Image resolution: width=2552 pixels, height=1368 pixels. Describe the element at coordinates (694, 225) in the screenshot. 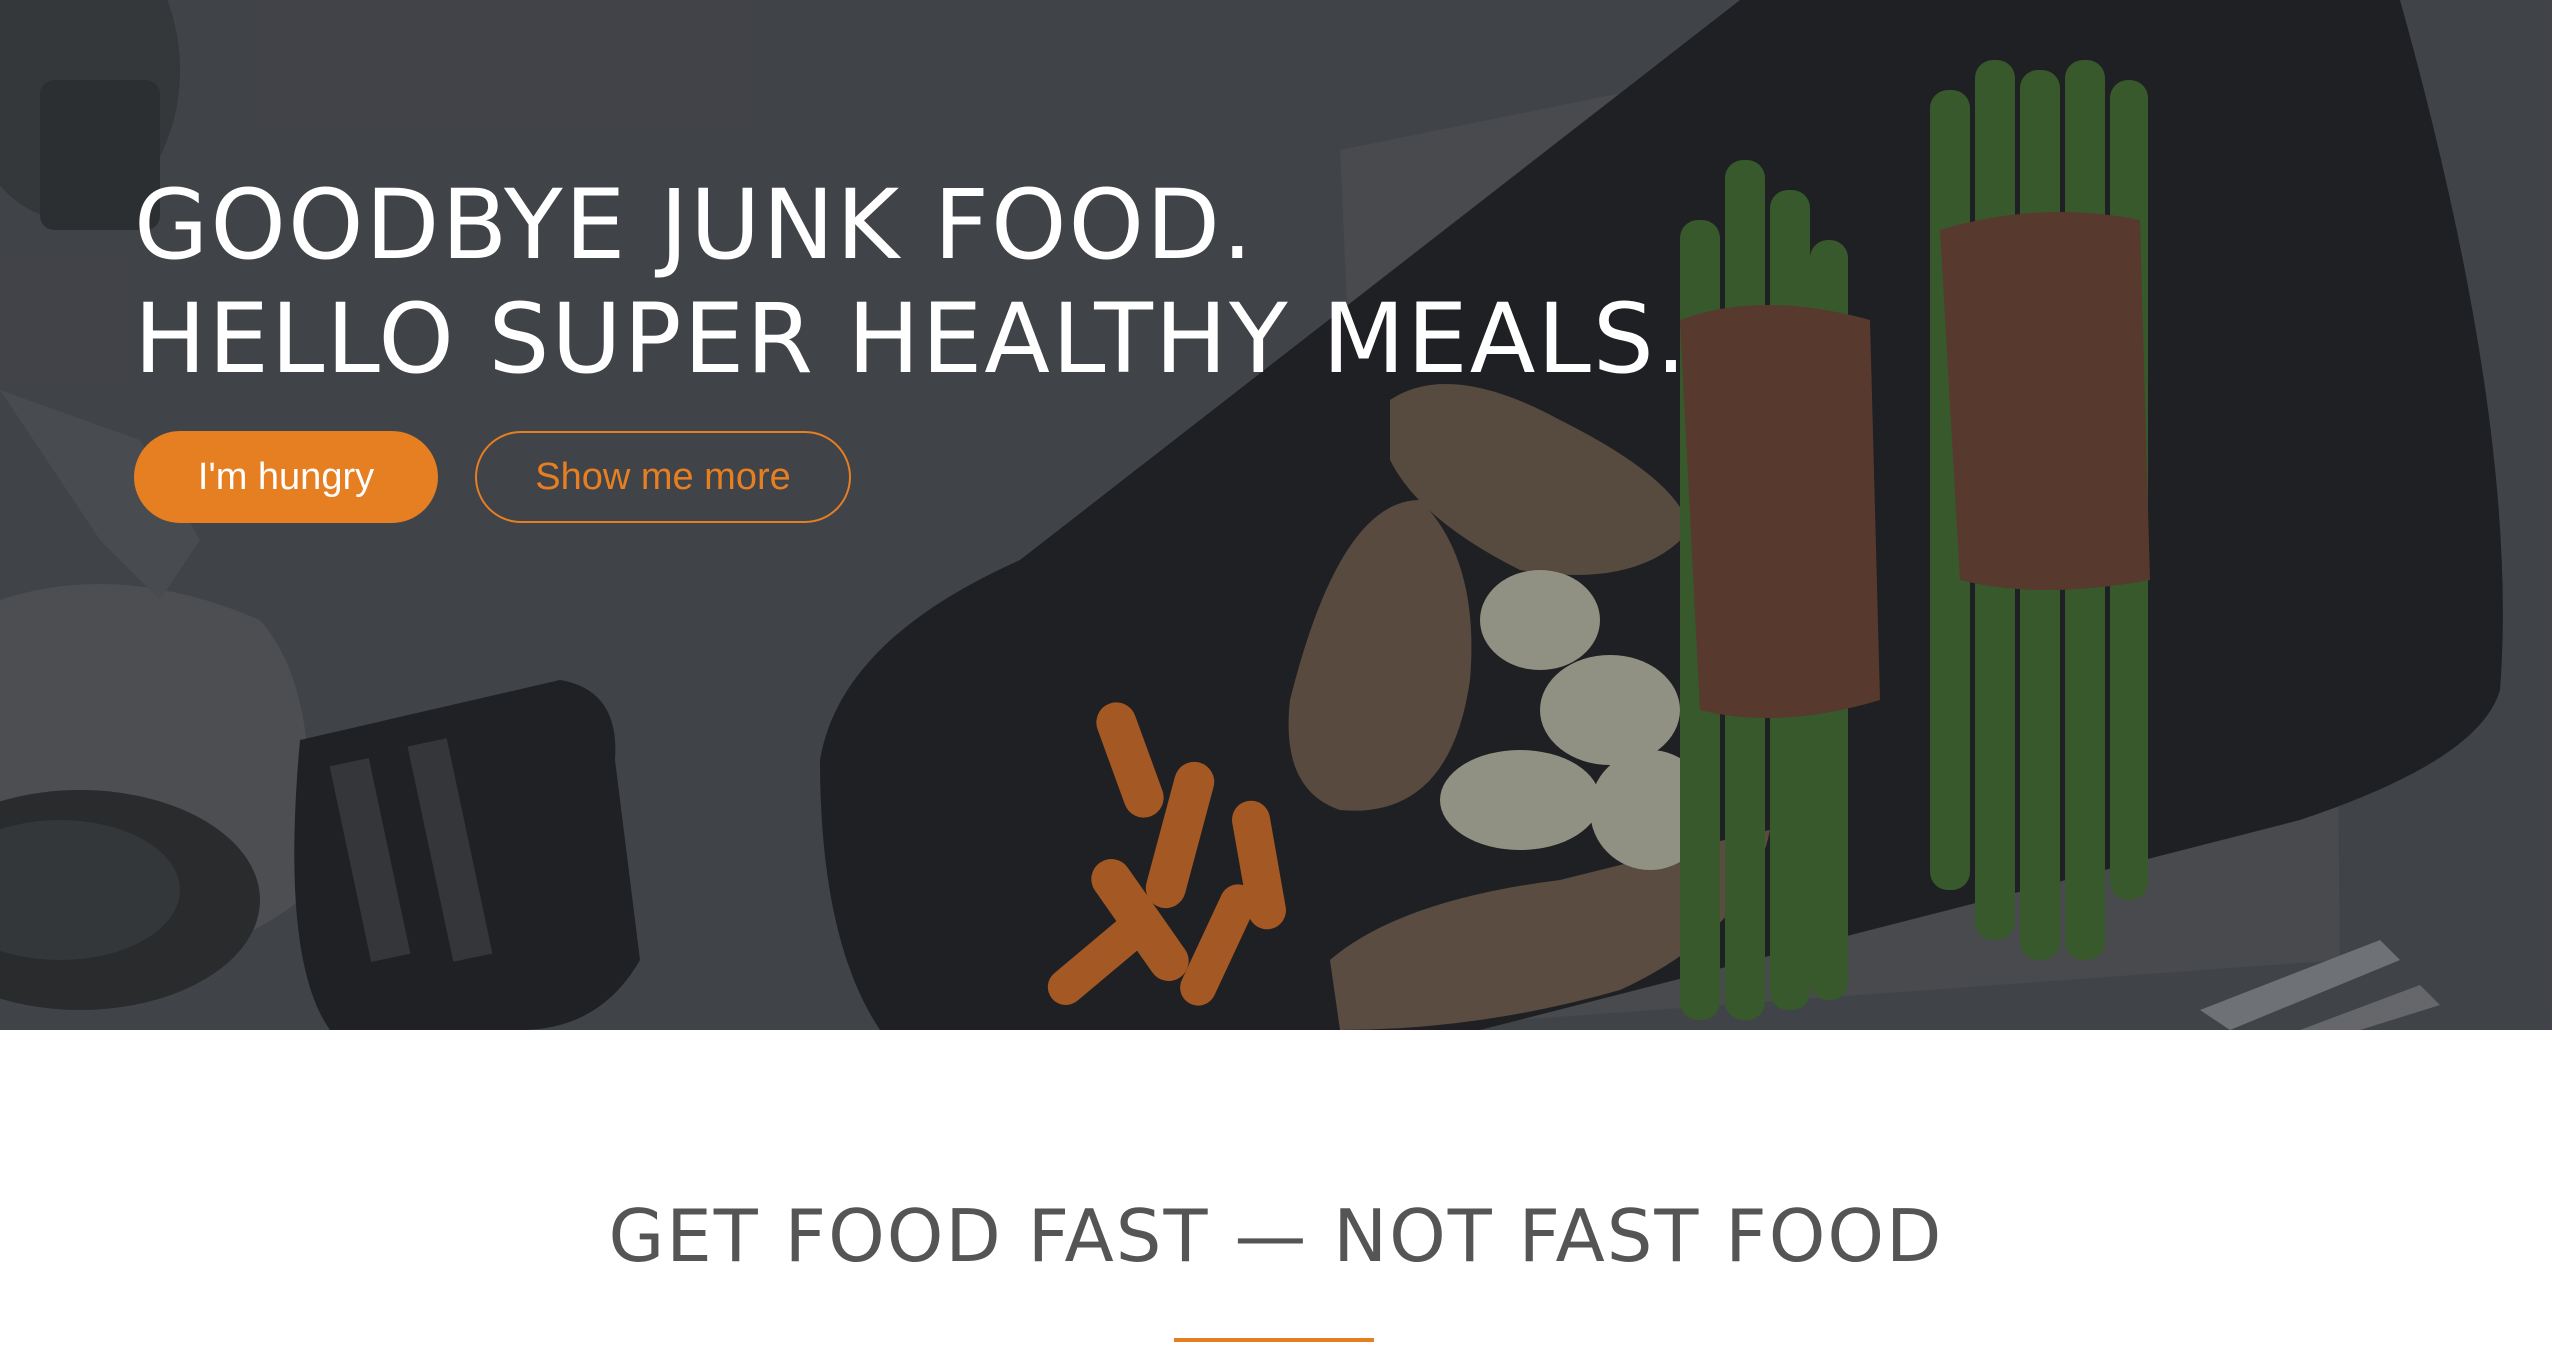

I see `headline-line-1: GOODBYE JUNK FOOD.` at that location.